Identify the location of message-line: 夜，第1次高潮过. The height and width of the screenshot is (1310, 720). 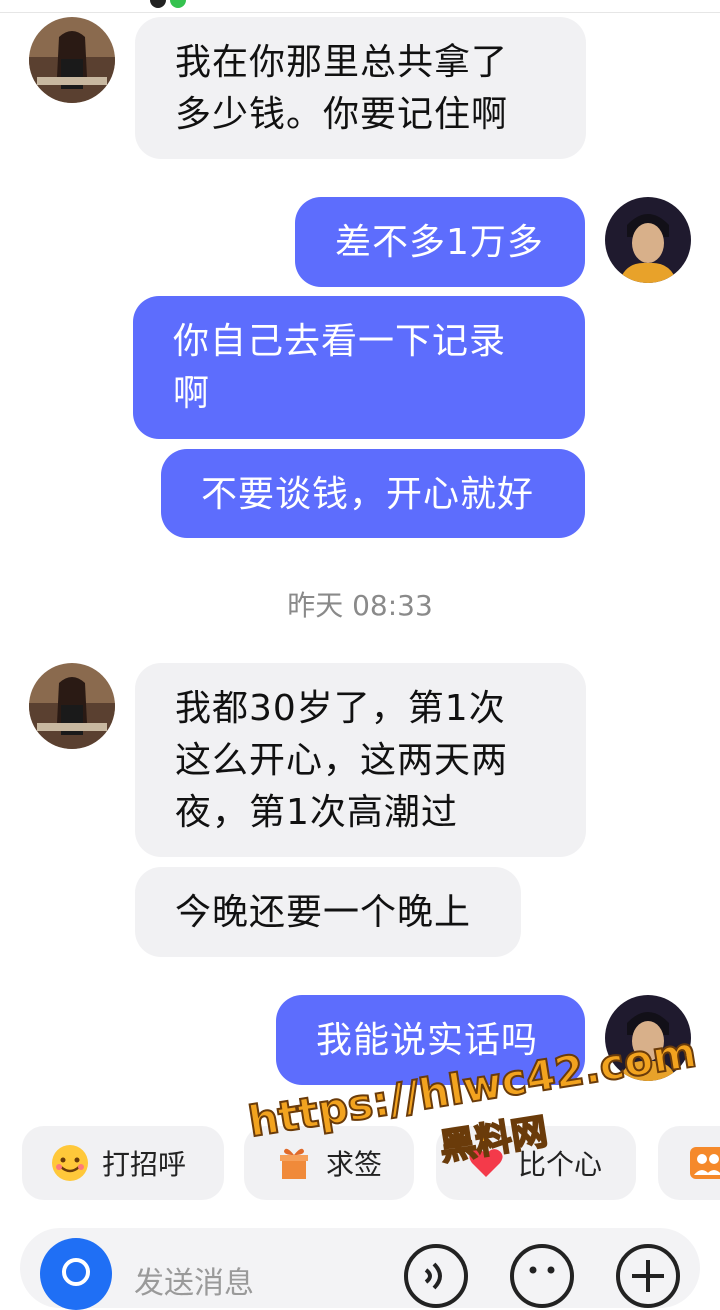
(316, 812).